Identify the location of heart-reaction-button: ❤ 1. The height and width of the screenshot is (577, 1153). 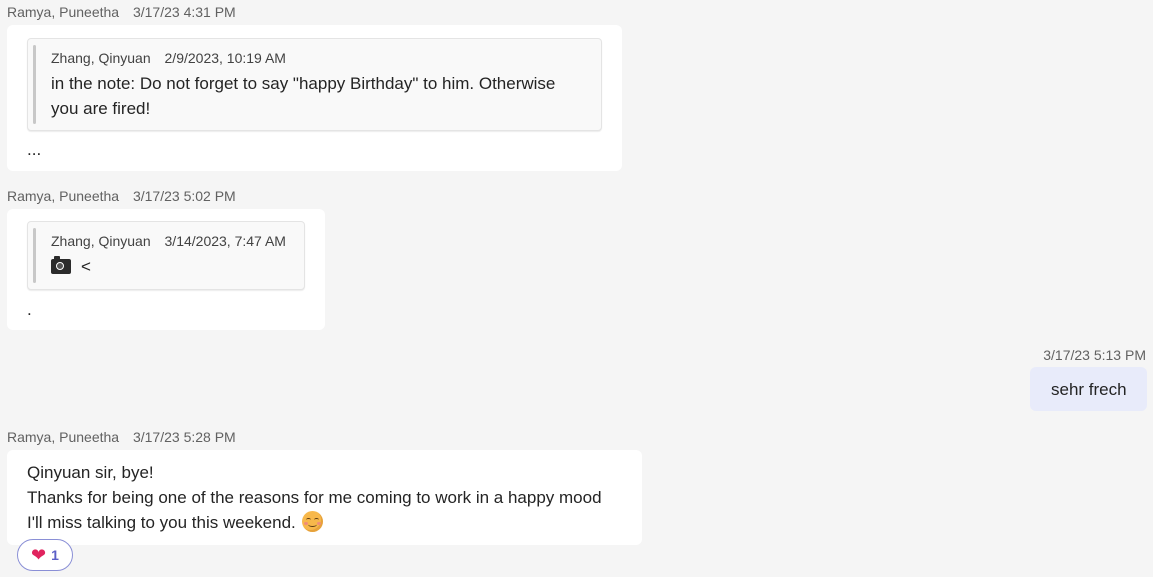
(45, 555).